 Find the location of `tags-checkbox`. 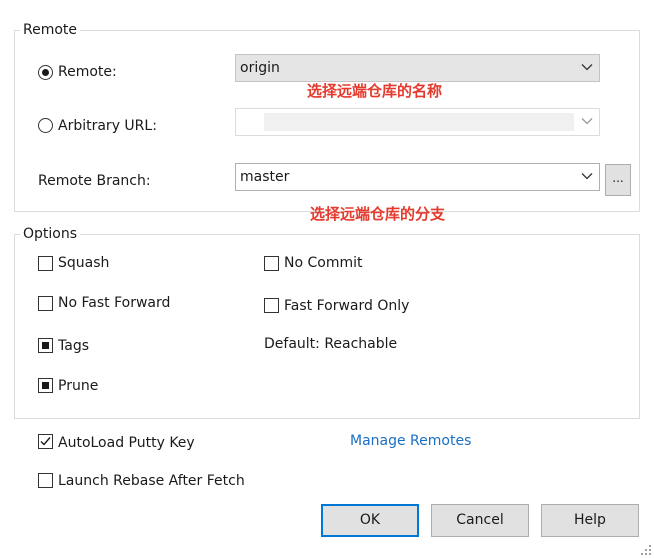

tags-checkbox is located at coordinates (45, 345).